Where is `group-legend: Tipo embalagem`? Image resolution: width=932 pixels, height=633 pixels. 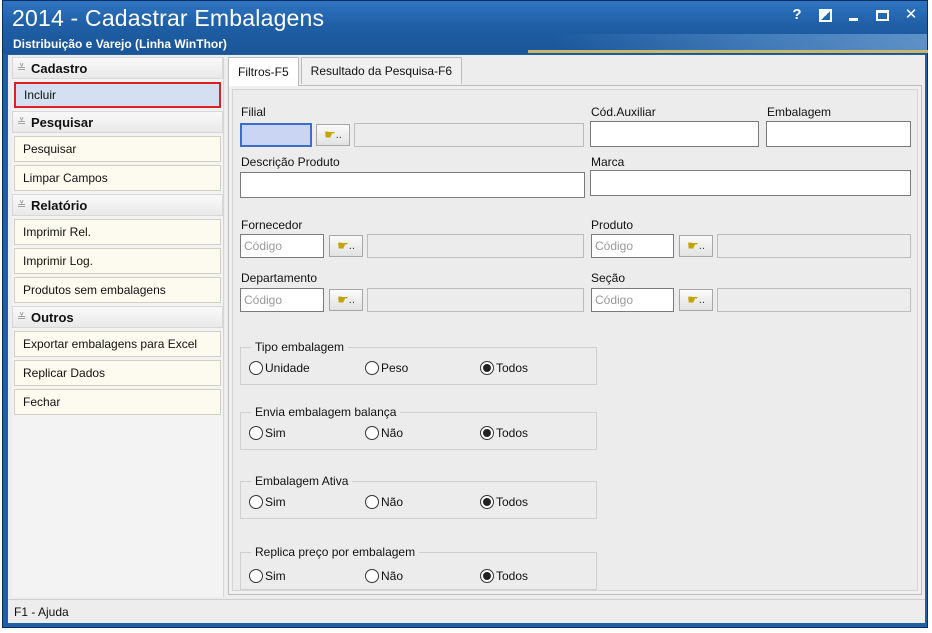
group-legend: Tipo embalagem is located at coordinates (299, 347).